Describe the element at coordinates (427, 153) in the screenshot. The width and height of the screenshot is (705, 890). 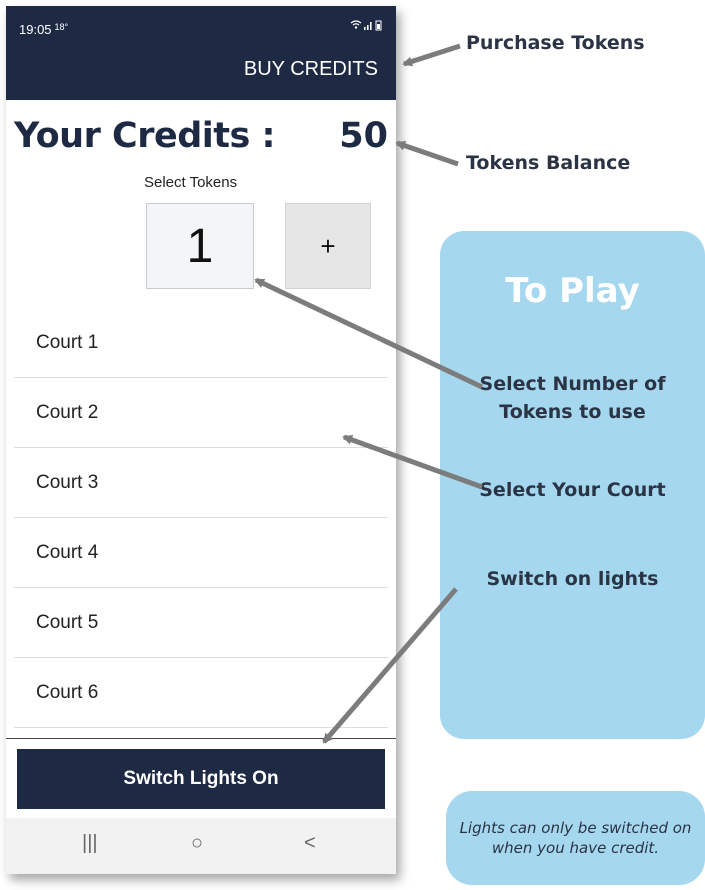
I see `balance-arrow` at that location.